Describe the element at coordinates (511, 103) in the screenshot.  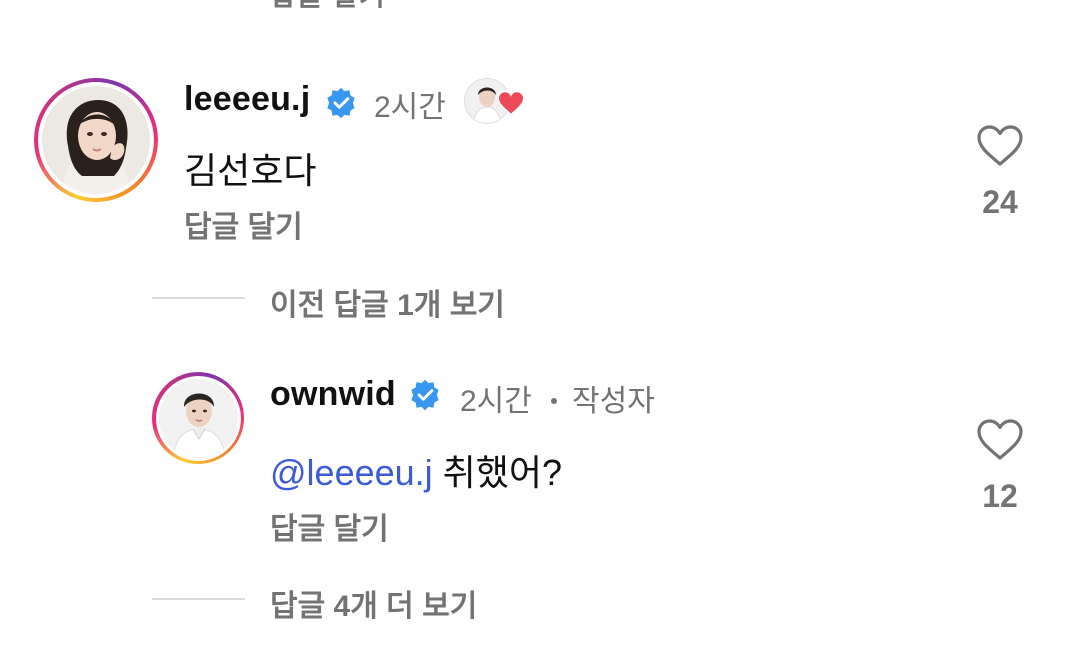
I see `creator-liked-heart-icon` at that location.